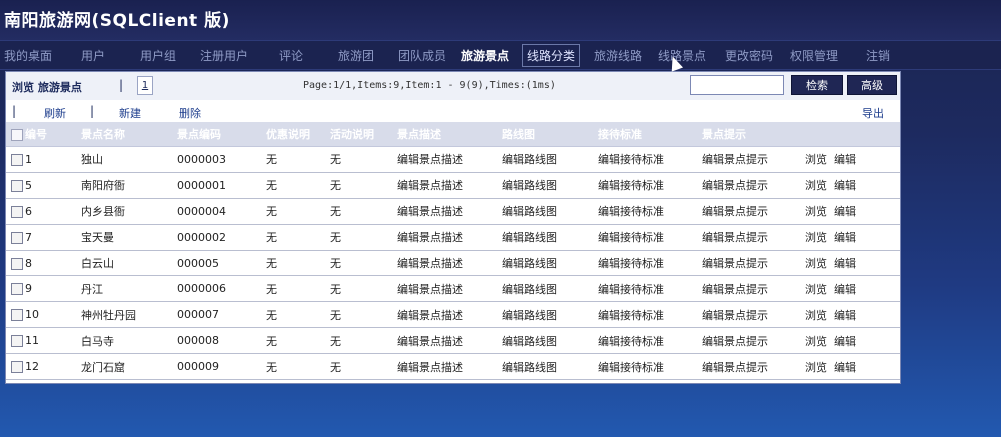  What do you see at coordinates (749, 55) in the screenshot?
I see `nav-item-change-password: 更改密码` at bounding box center [749, 55].